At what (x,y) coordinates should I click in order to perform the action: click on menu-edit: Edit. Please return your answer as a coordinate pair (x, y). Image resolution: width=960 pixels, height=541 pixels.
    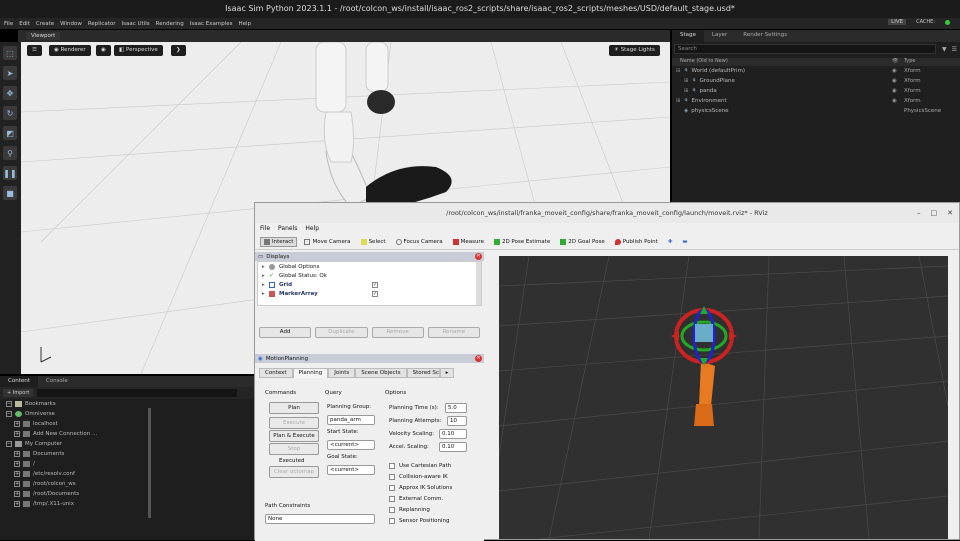
    Looking at the image, I should click on (24, 24).